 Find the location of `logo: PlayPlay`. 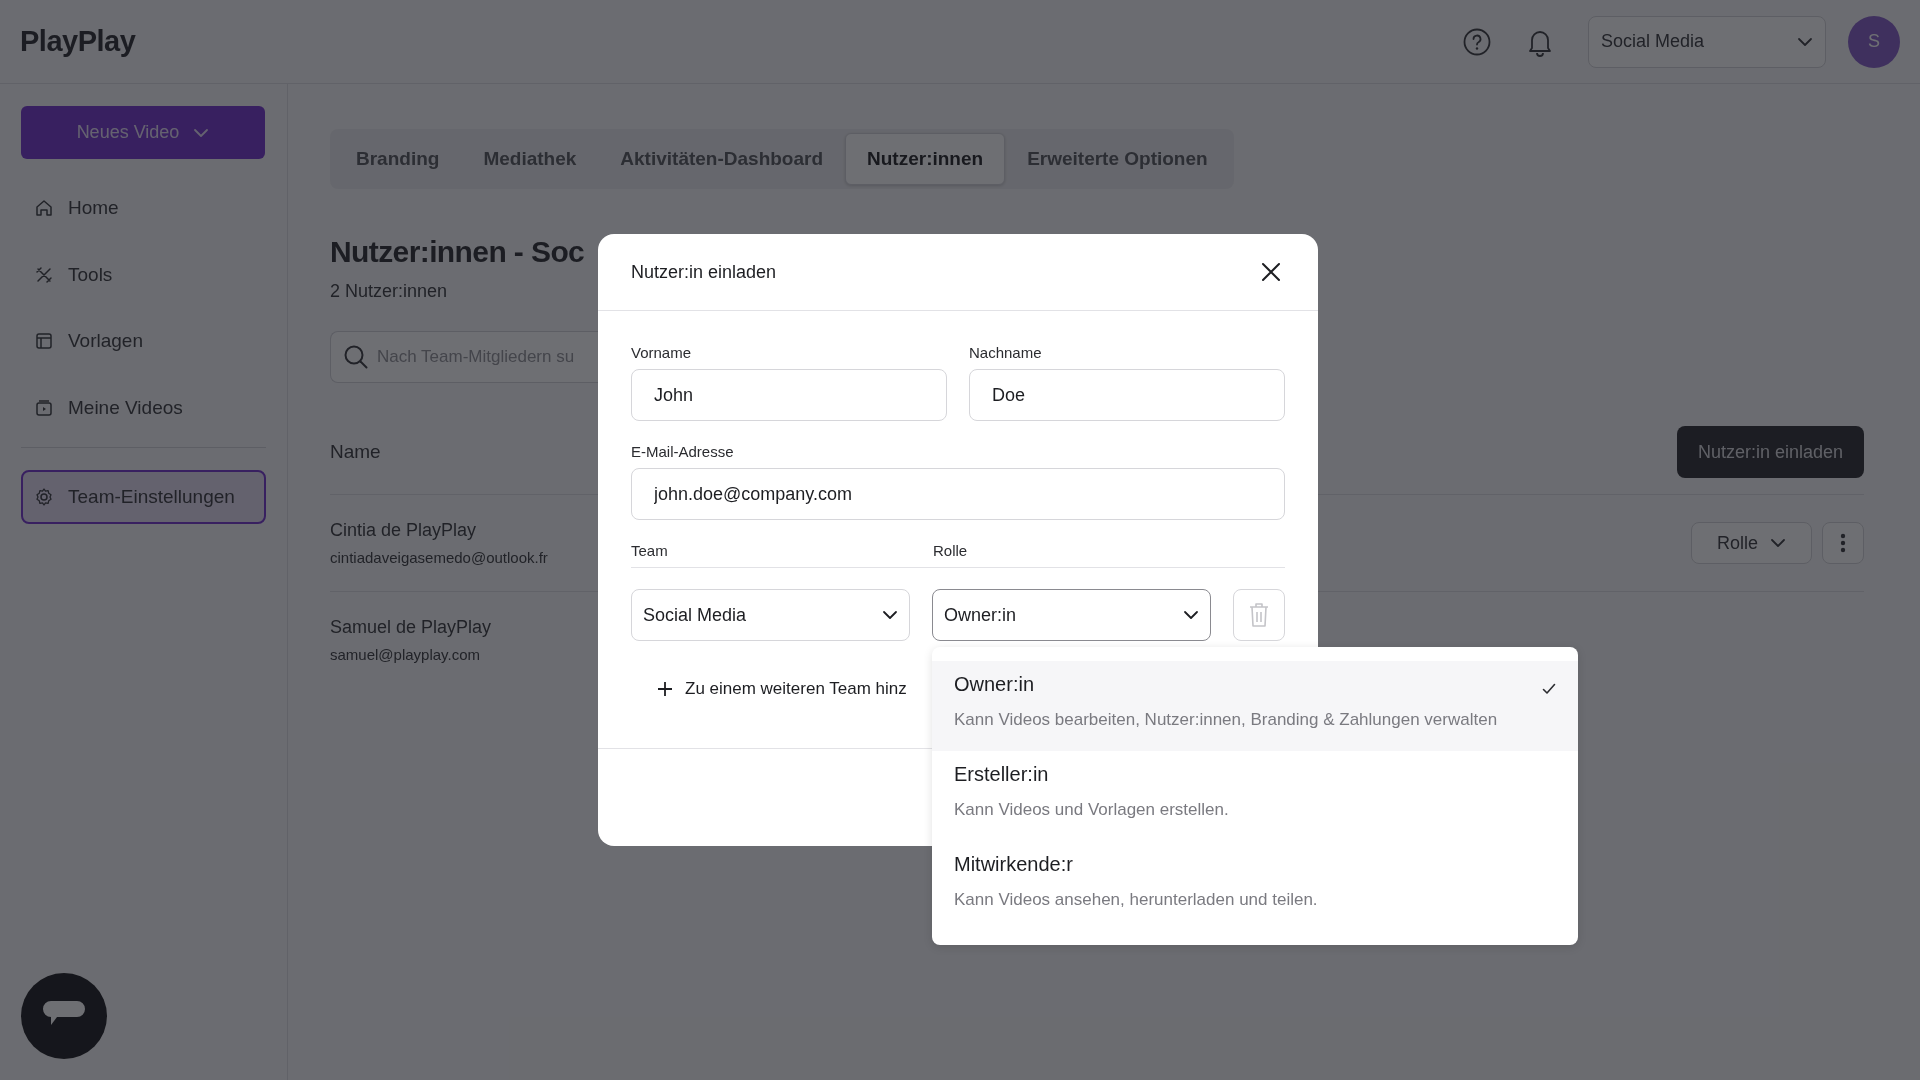

logo: PlayPlay is located at coordinates (78, 41).